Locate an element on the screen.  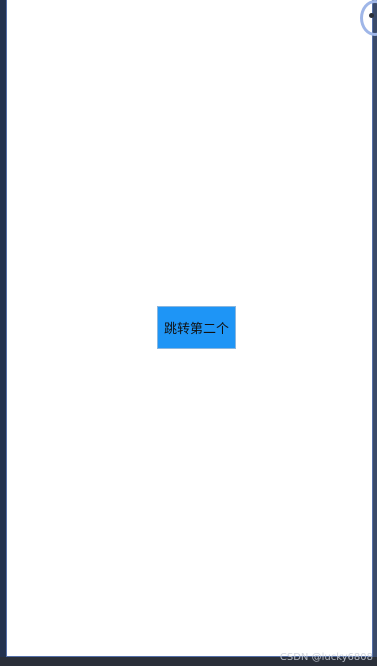
window-corner-icon is located at coordinates (368, 18).